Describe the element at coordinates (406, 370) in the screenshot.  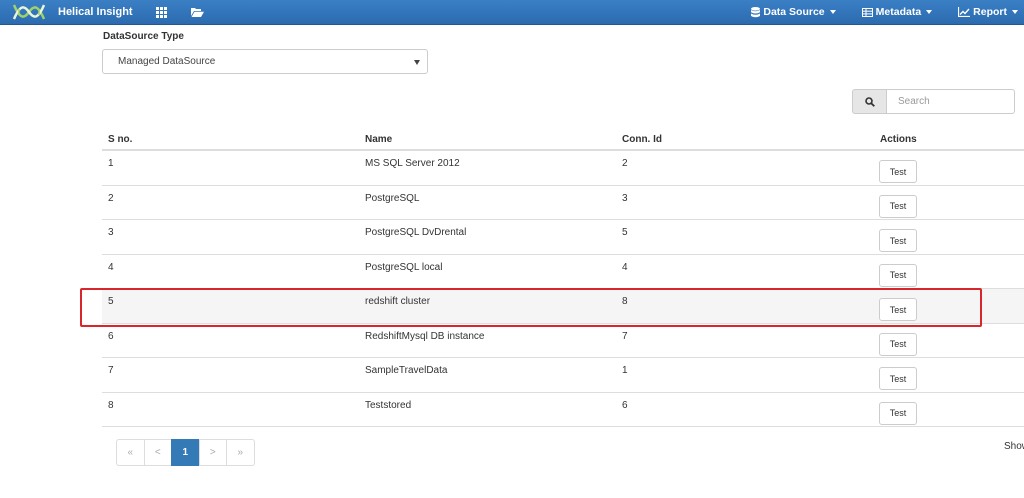
I see `cell-name: SampleTravelData` at that location.